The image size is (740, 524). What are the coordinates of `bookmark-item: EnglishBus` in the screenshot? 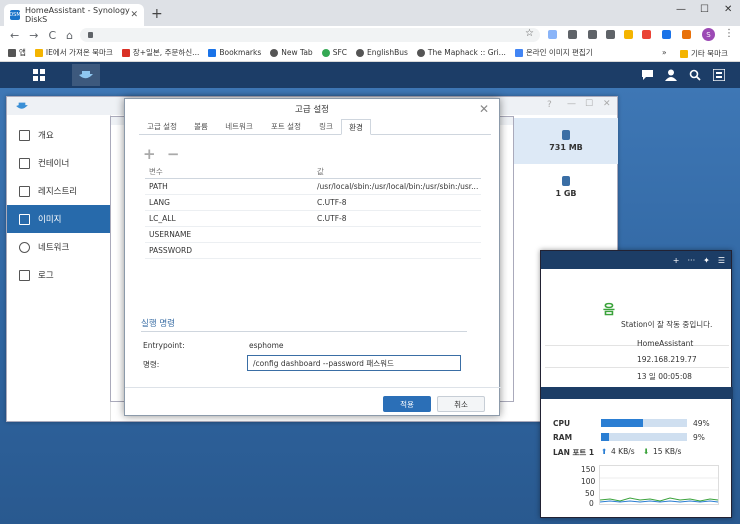 It's located at (382, 52).